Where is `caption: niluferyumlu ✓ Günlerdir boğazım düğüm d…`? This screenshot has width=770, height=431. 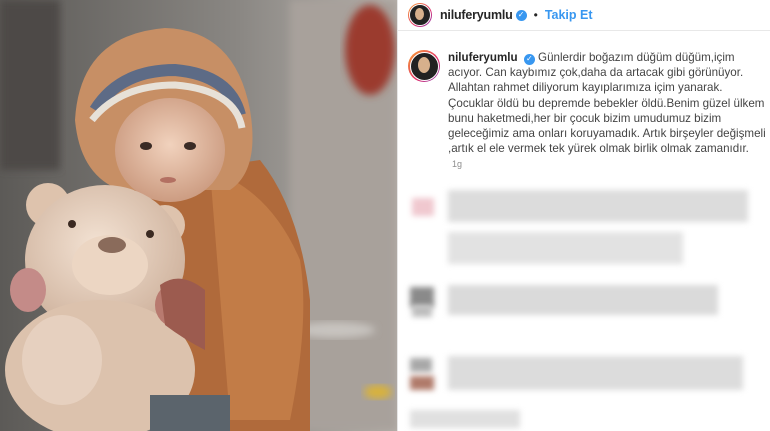 caption: niluferyumlu ✓ Günlerdir boğazım düğüm d… is located at coordinates (588, 103).